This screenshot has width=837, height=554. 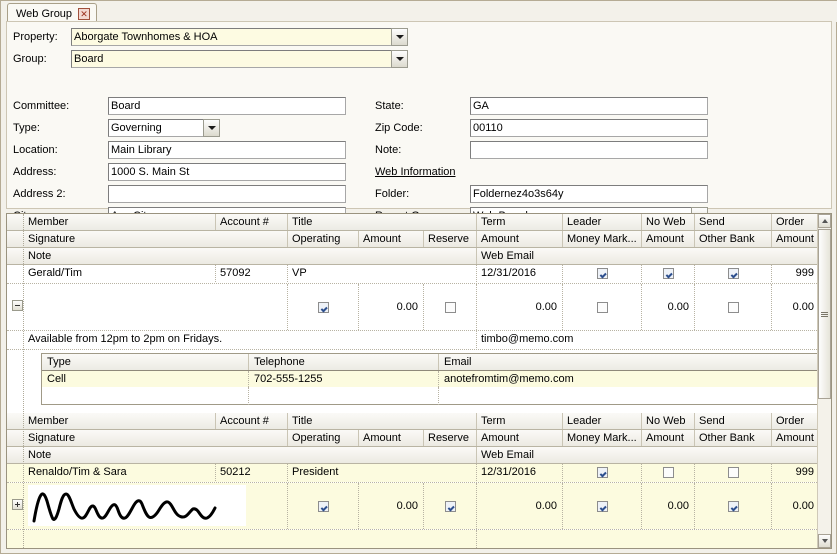 I want to click on col-contact-email: Email, so click(x=628, y=362).